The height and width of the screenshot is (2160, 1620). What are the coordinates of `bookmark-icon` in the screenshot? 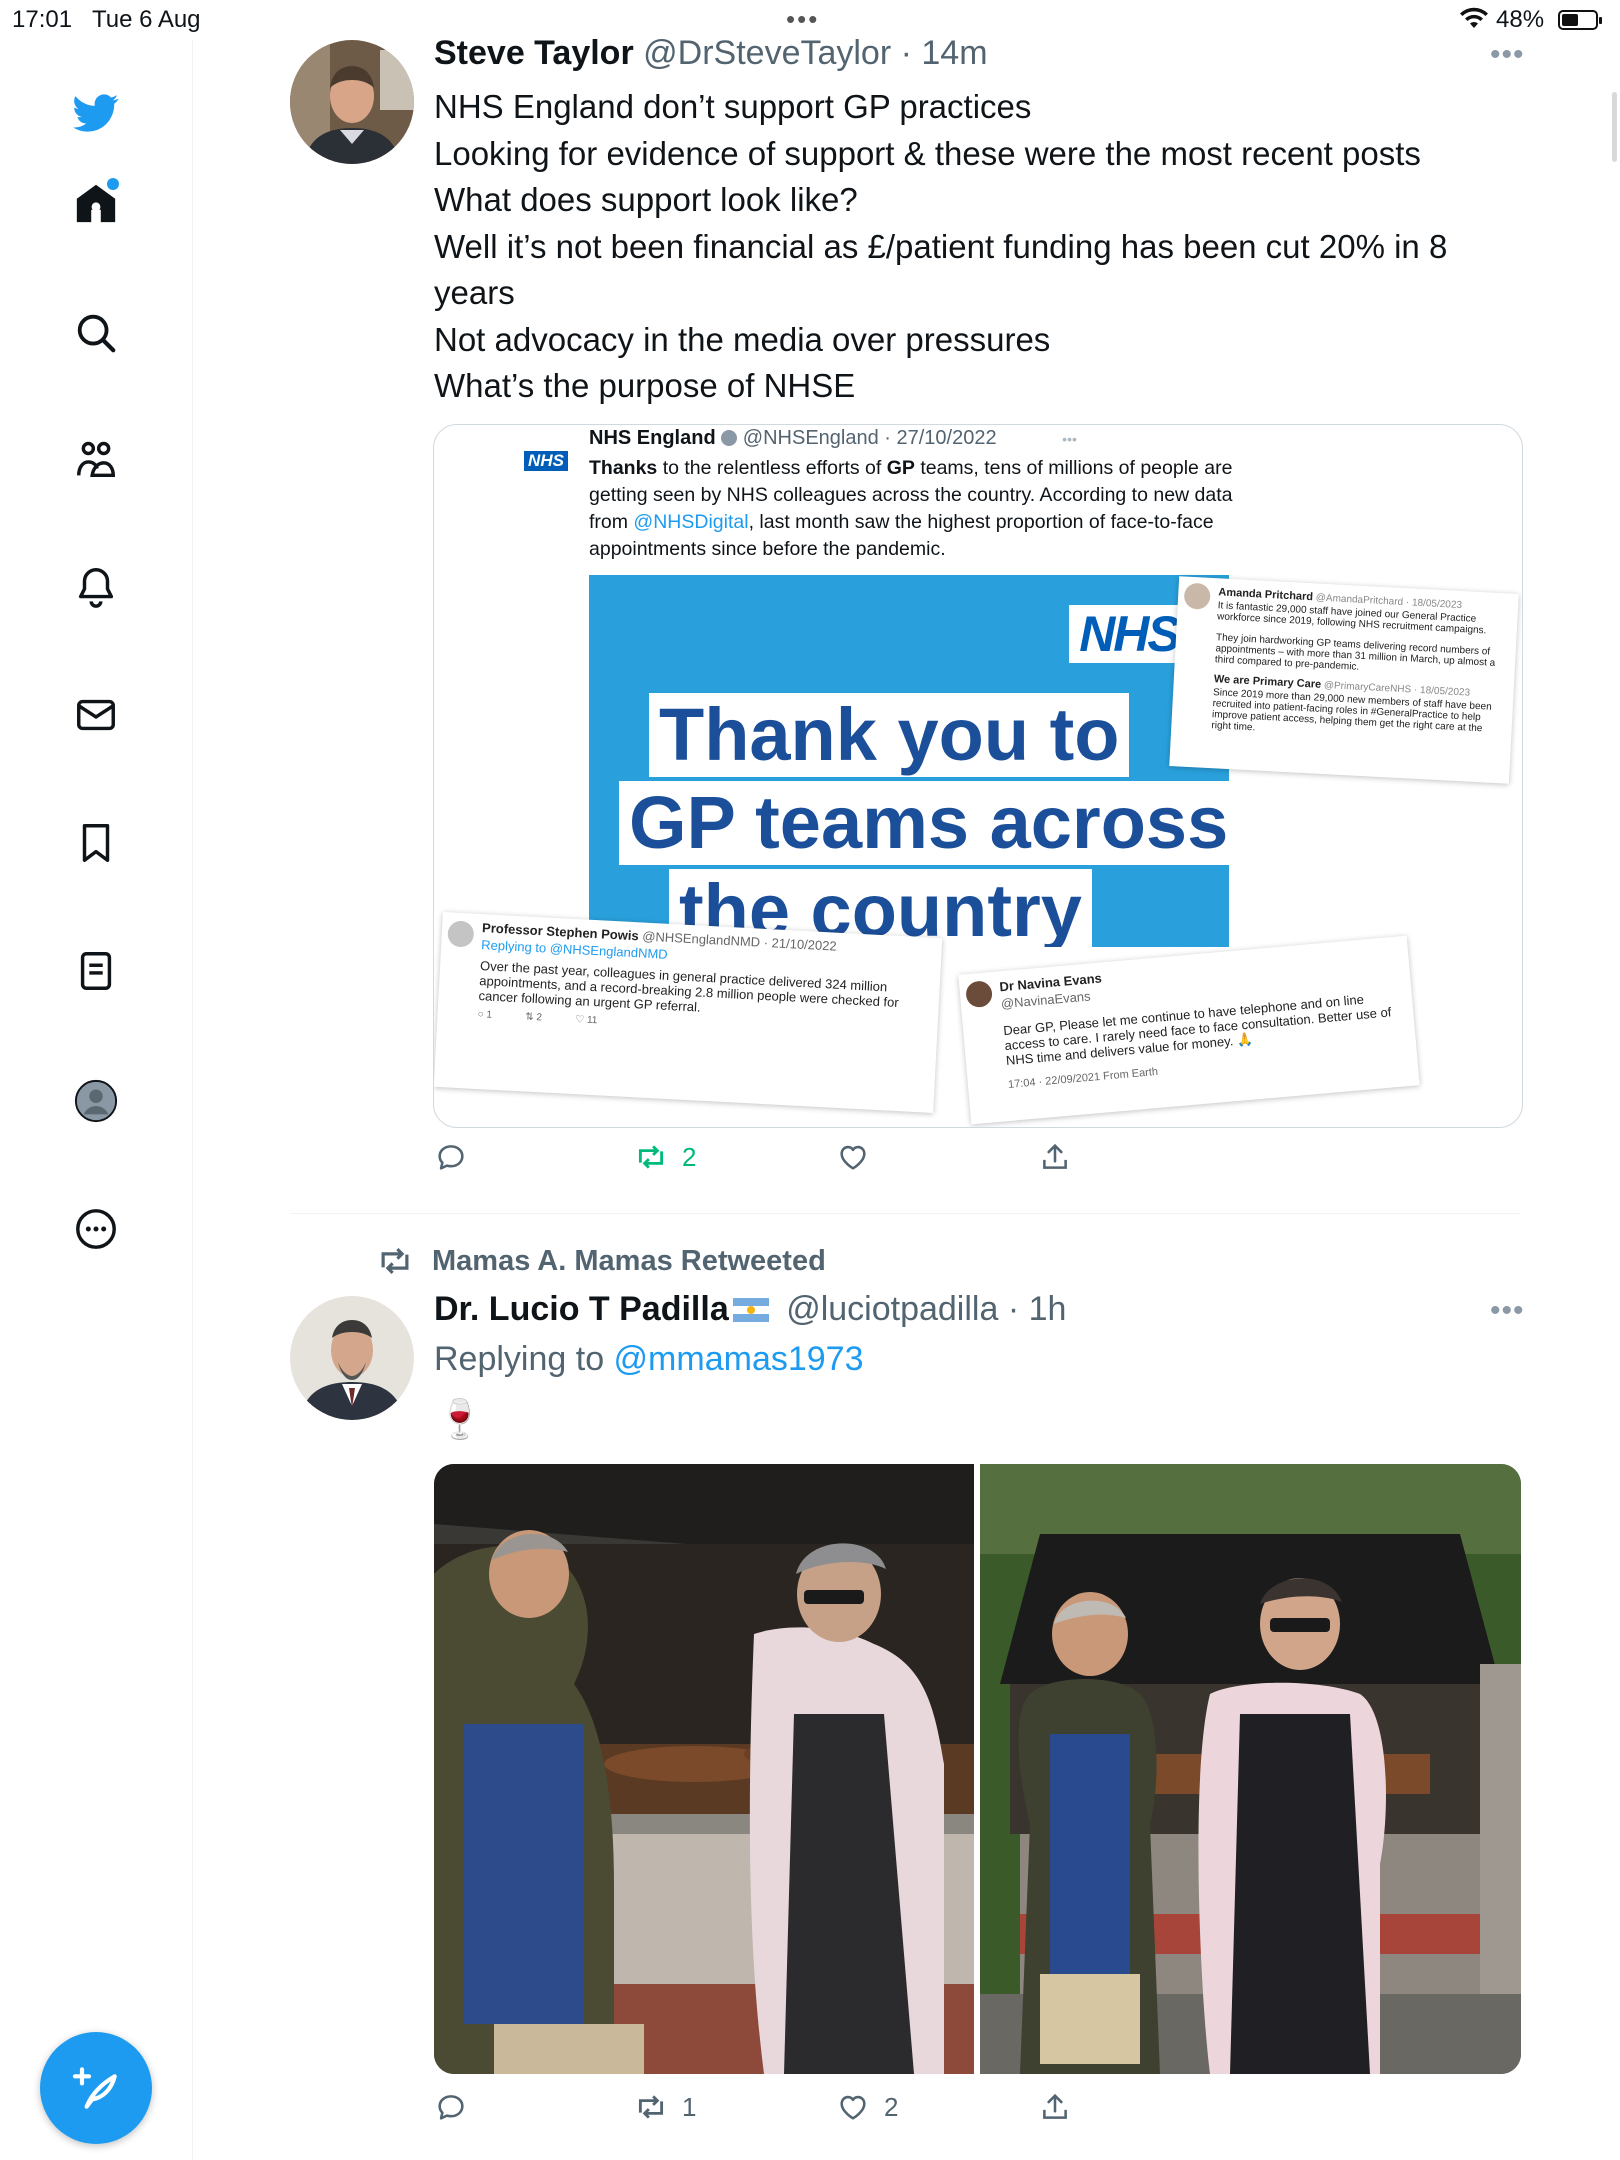 It's located at (96, 843).